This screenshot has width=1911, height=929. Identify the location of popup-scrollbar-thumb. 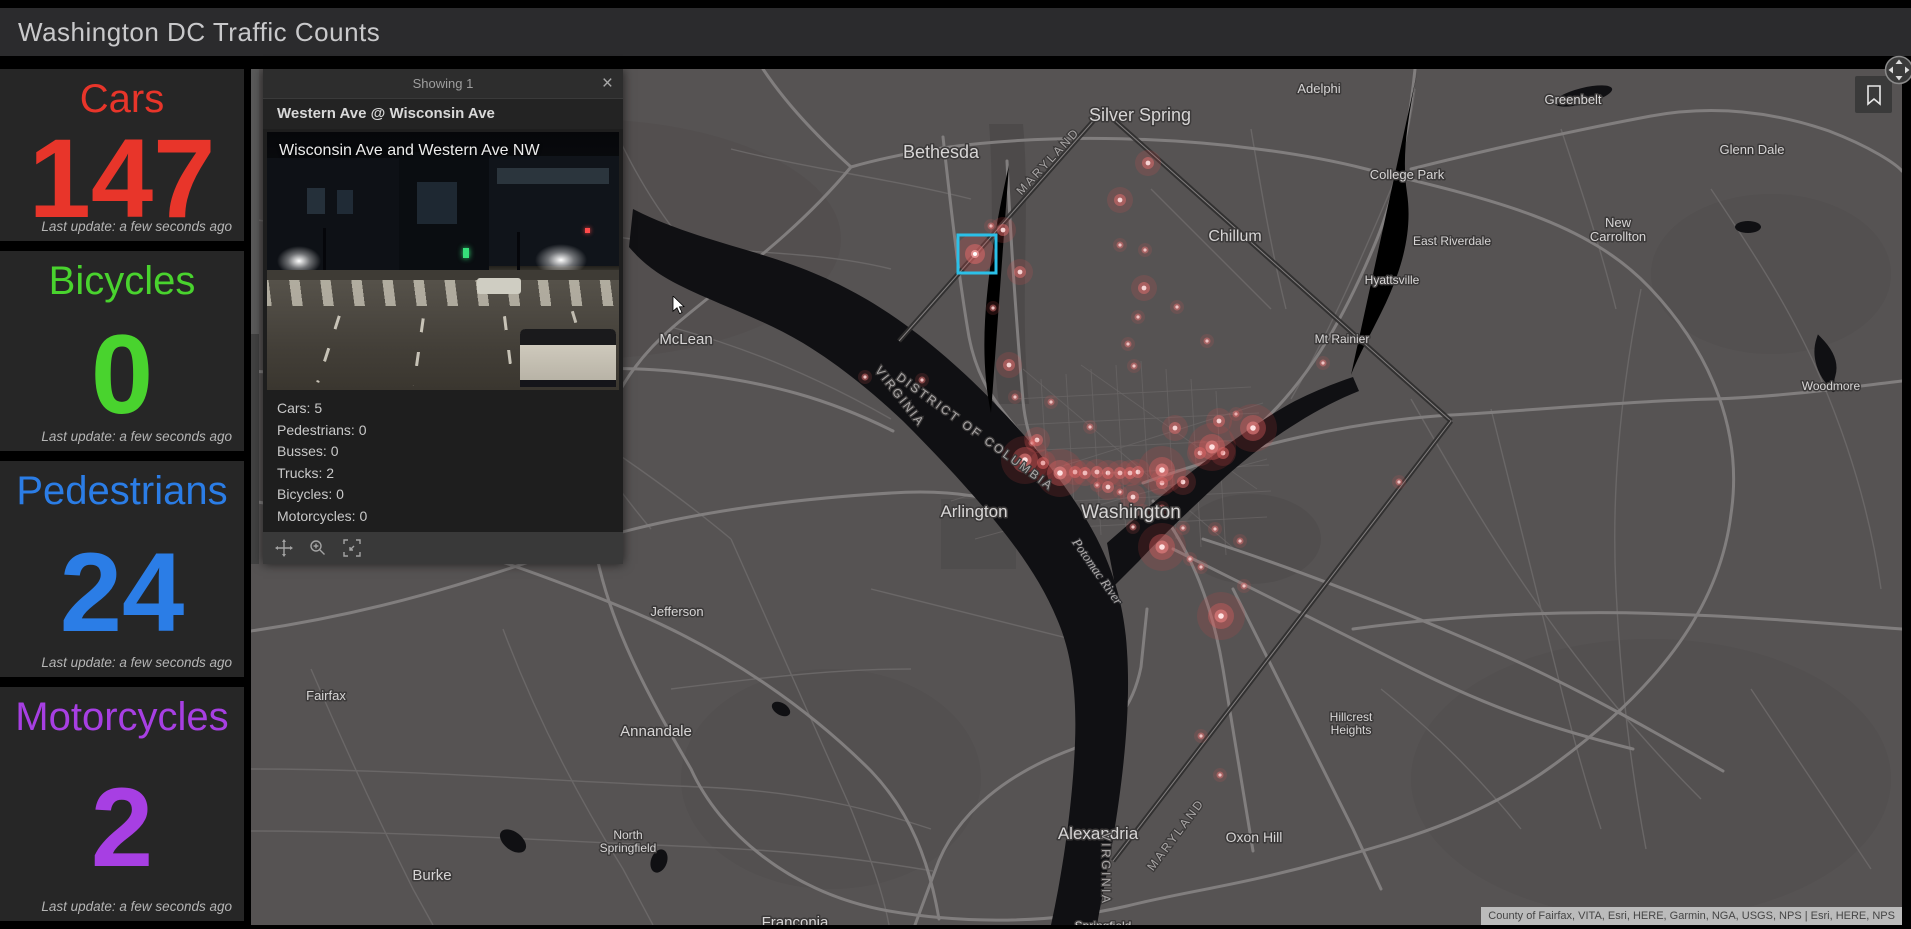
(255, 201).